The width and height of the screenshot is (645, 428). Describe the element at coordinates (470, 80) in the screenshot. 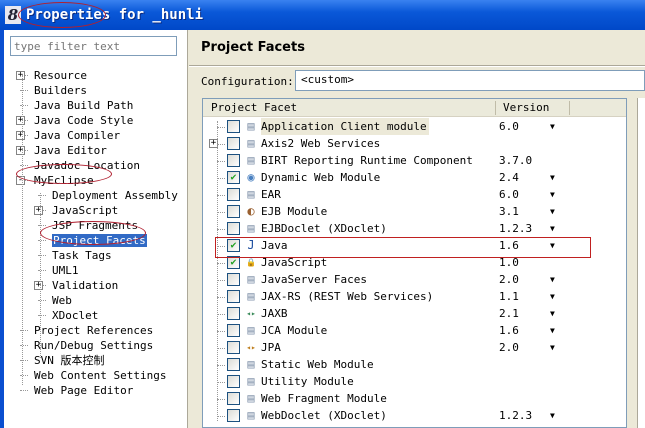

I see `configuration-combo: <custom>` at that location.